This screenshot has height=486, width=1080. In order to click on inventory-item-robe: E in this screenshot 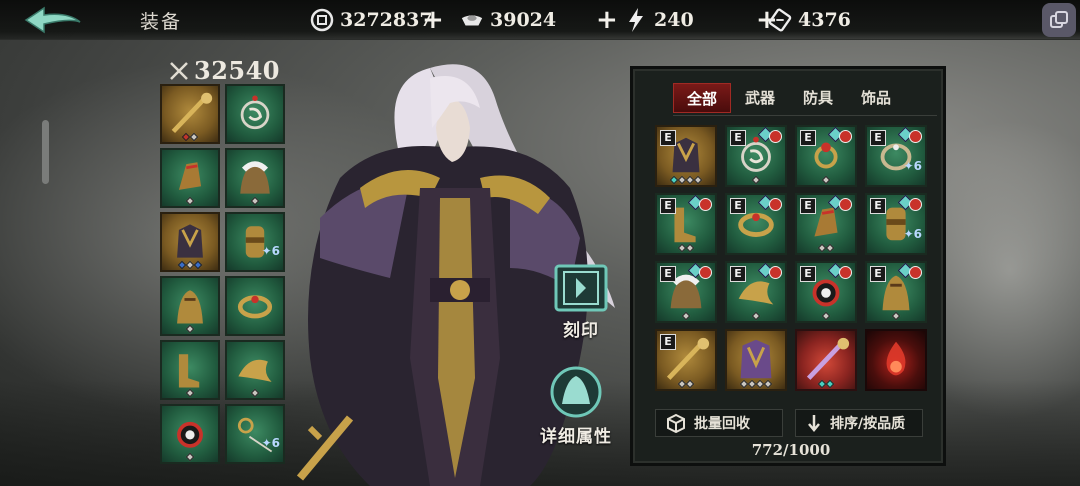, I will do `click(896, 292)`.